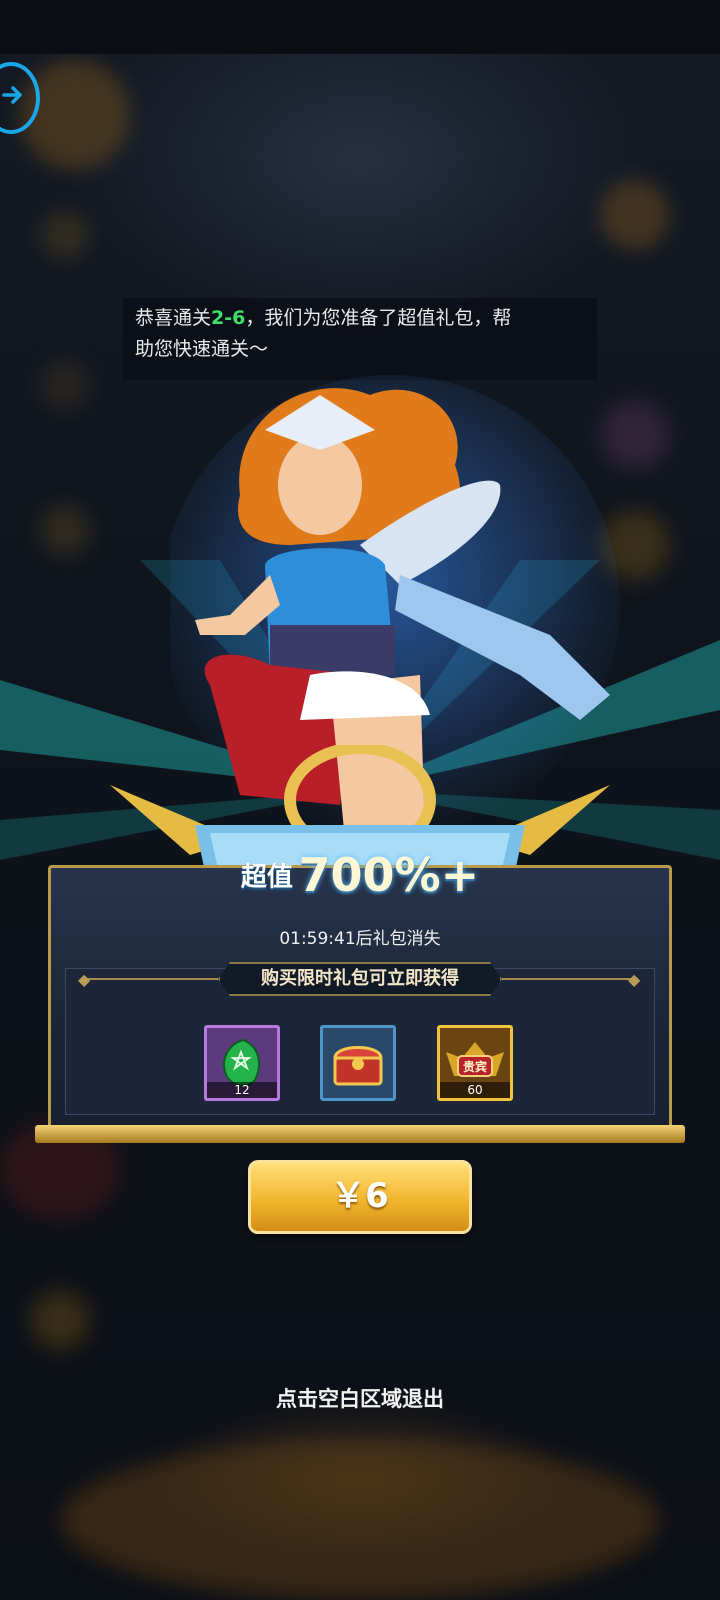  What do you see at coordinates (358, 1090) in the screenshot?
I see `item-count` at bounding box center [358, 1090].